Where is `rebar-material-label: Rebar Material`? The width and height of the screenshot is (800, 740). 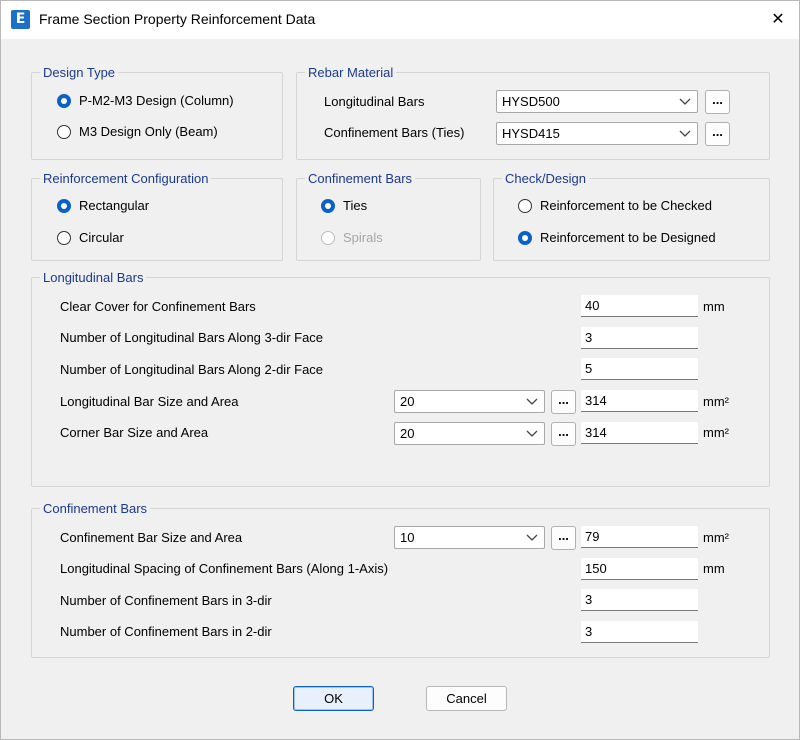
rebar-material-label: Rebar Material is located at coordinates (351, 72).